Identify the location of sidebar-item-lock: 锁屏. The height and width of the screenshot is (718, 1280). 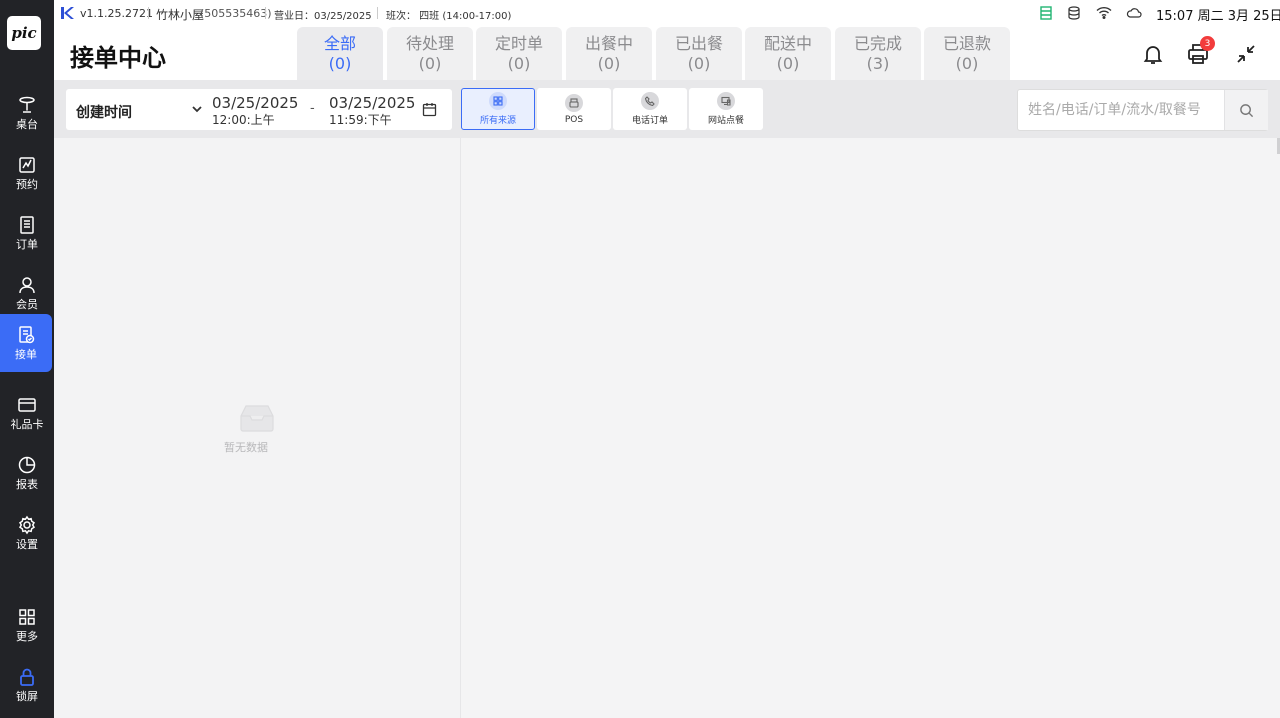
(27, 685).